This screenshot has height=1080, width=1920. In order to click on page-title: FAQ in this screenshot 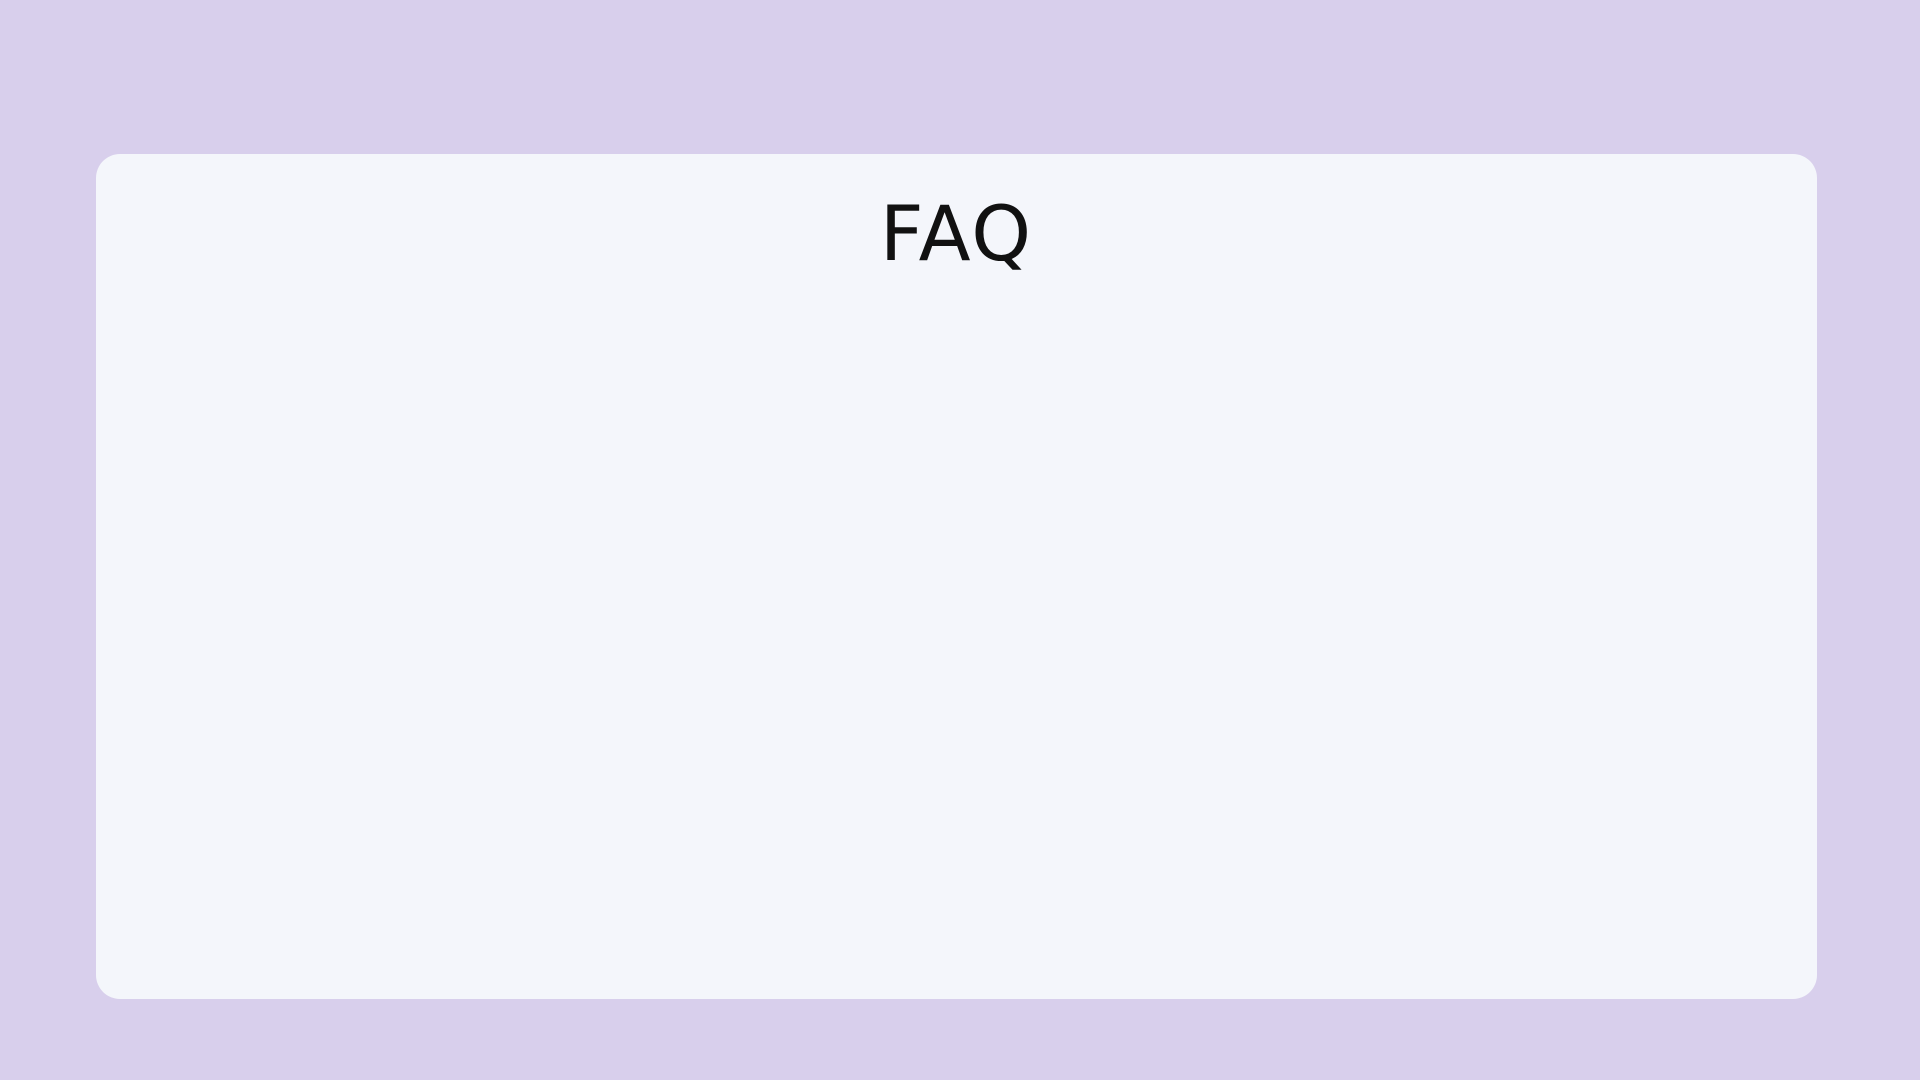, I will do `click(956, 233)`.